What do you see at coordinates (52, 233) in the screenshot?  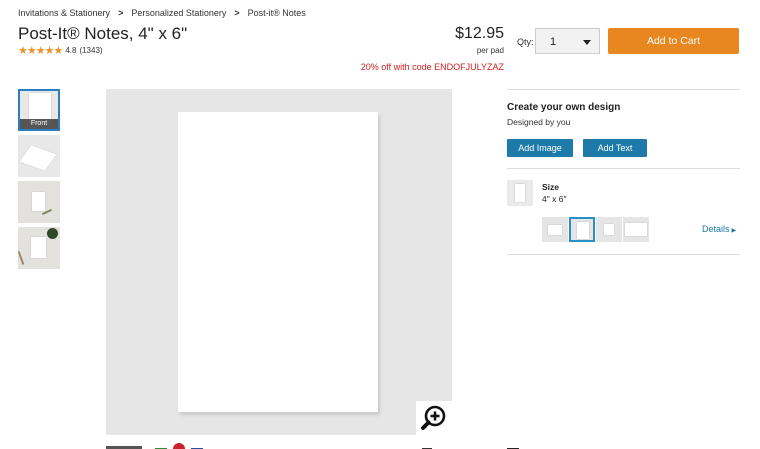 I see `plant-image` at bounding box center [52, 233].